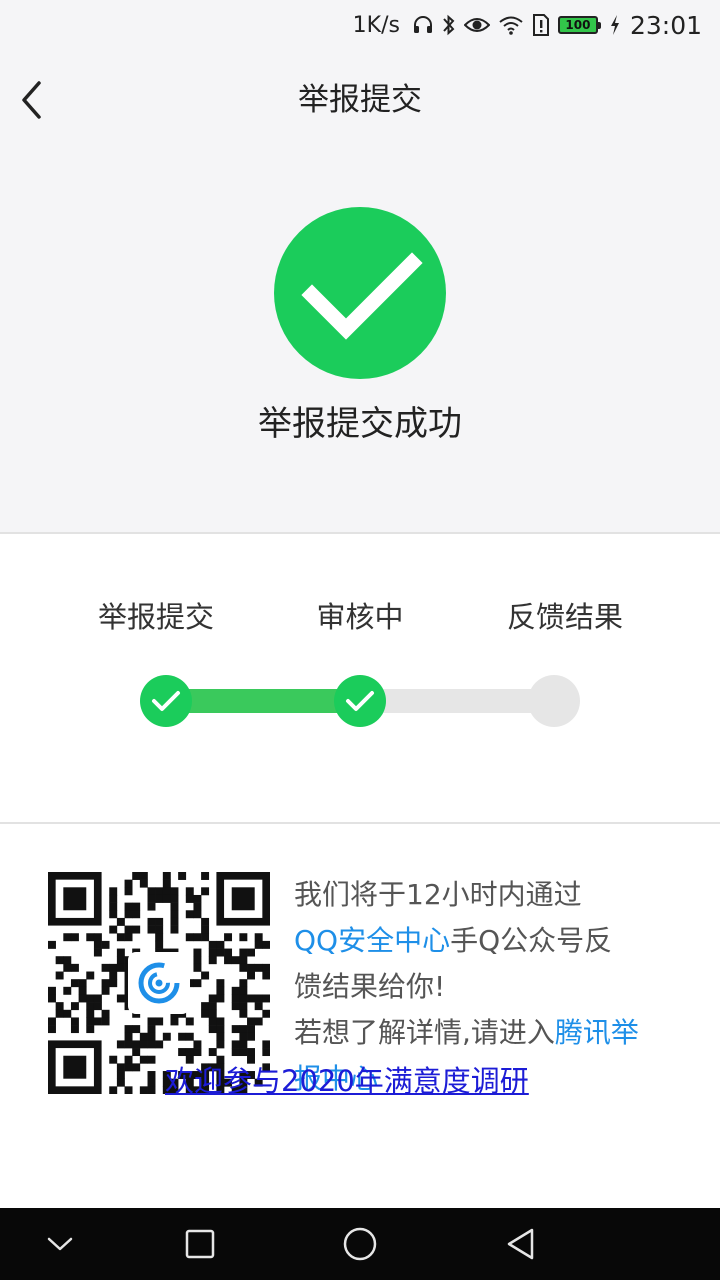 The width and height of the screenshot is (720, 1280). I want to click on info-line-3: 馈结果给你!, so click(370, 986).